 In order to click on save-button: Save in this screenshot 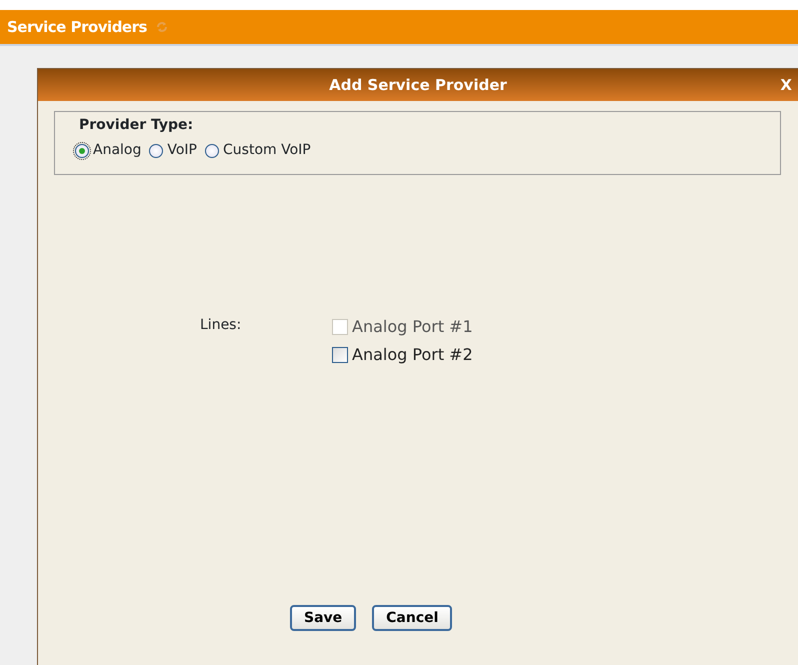, I will do `click(323, 618)`.